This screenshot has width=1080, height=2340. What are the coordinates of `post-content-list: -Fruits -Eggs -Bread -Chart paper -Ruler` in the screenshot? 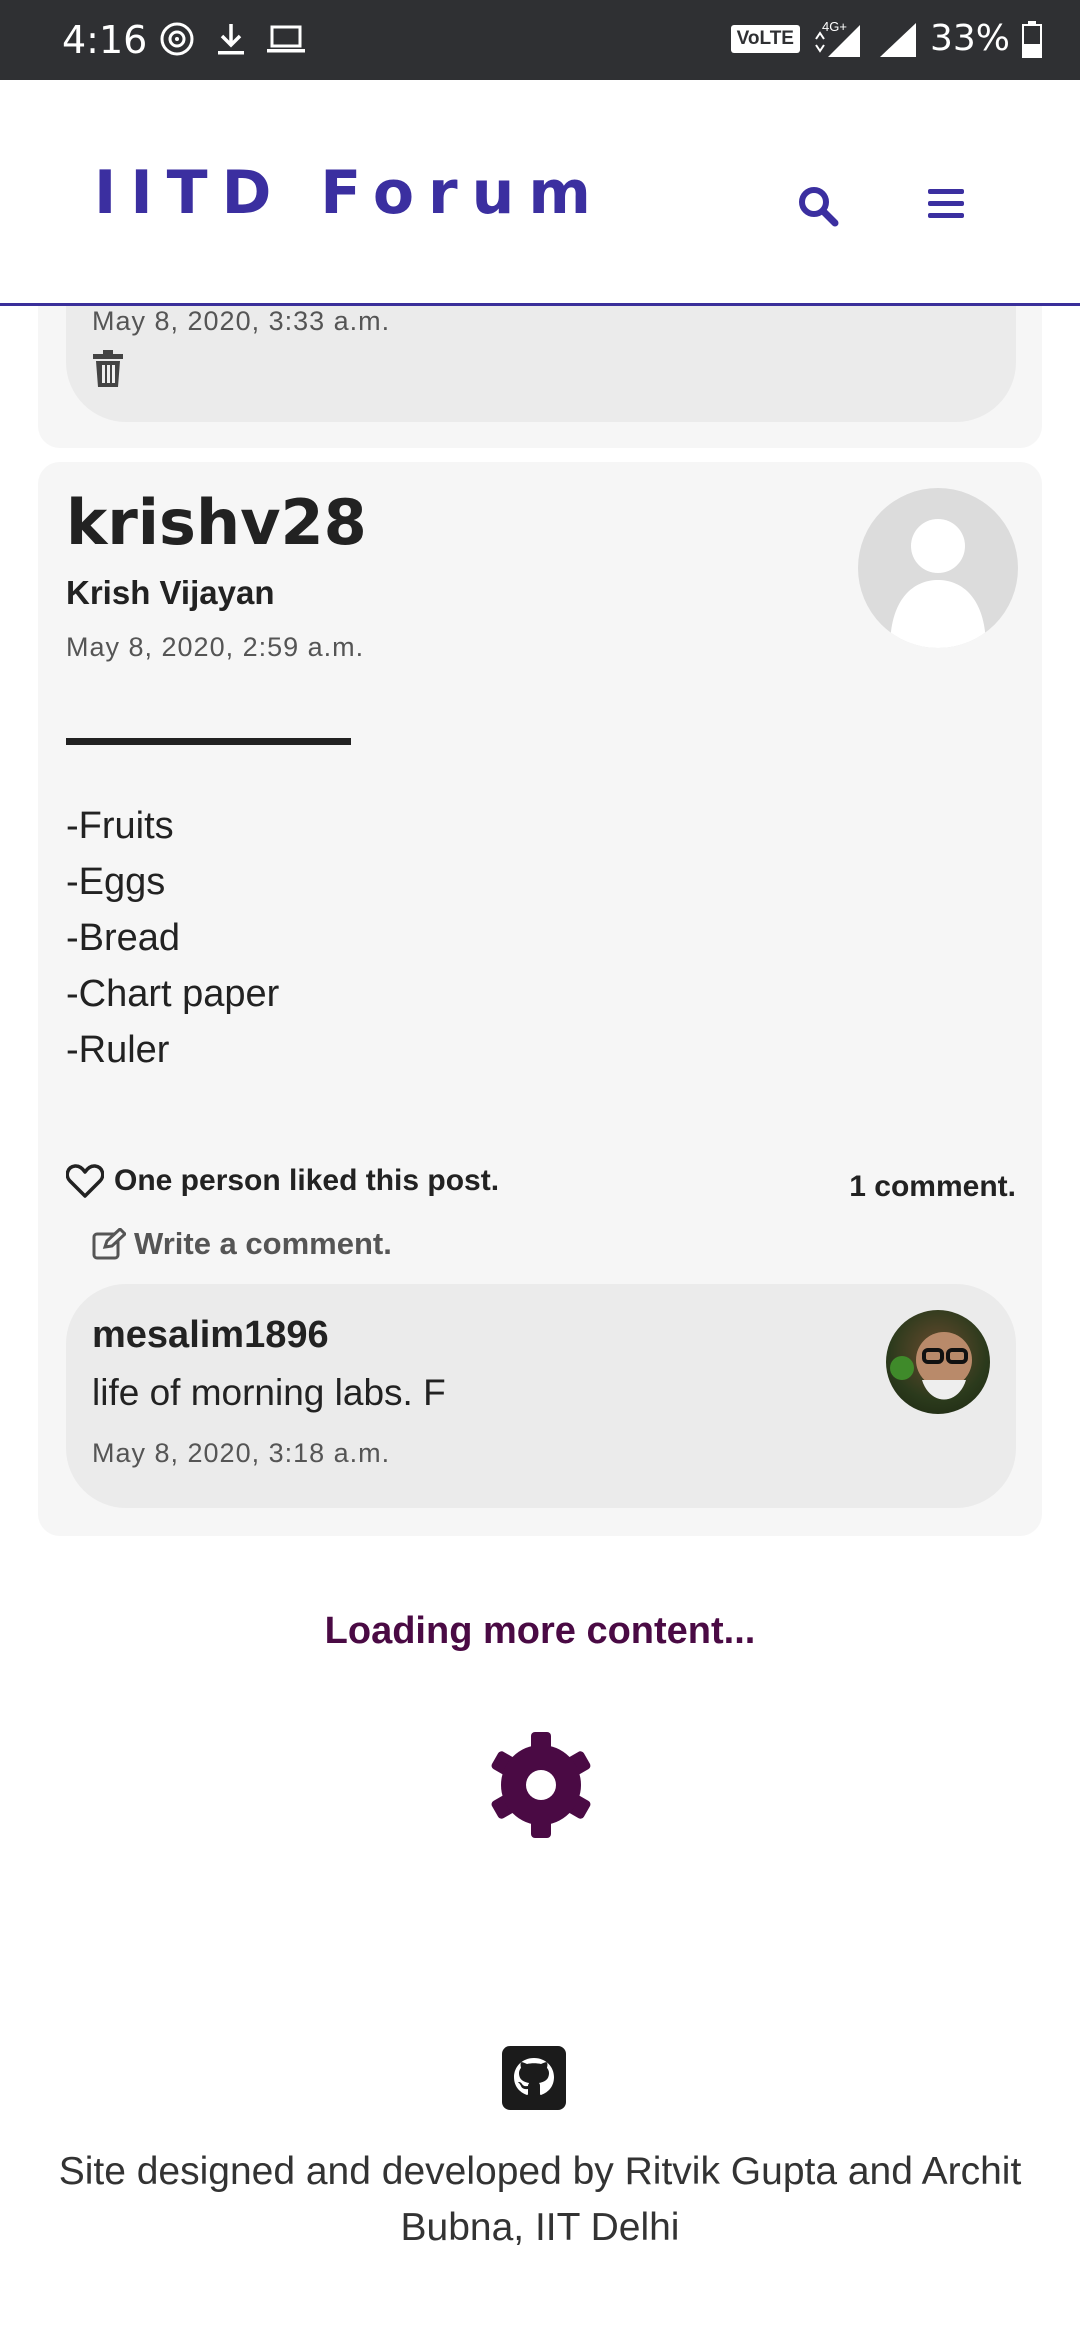 It's located at (172, 938).